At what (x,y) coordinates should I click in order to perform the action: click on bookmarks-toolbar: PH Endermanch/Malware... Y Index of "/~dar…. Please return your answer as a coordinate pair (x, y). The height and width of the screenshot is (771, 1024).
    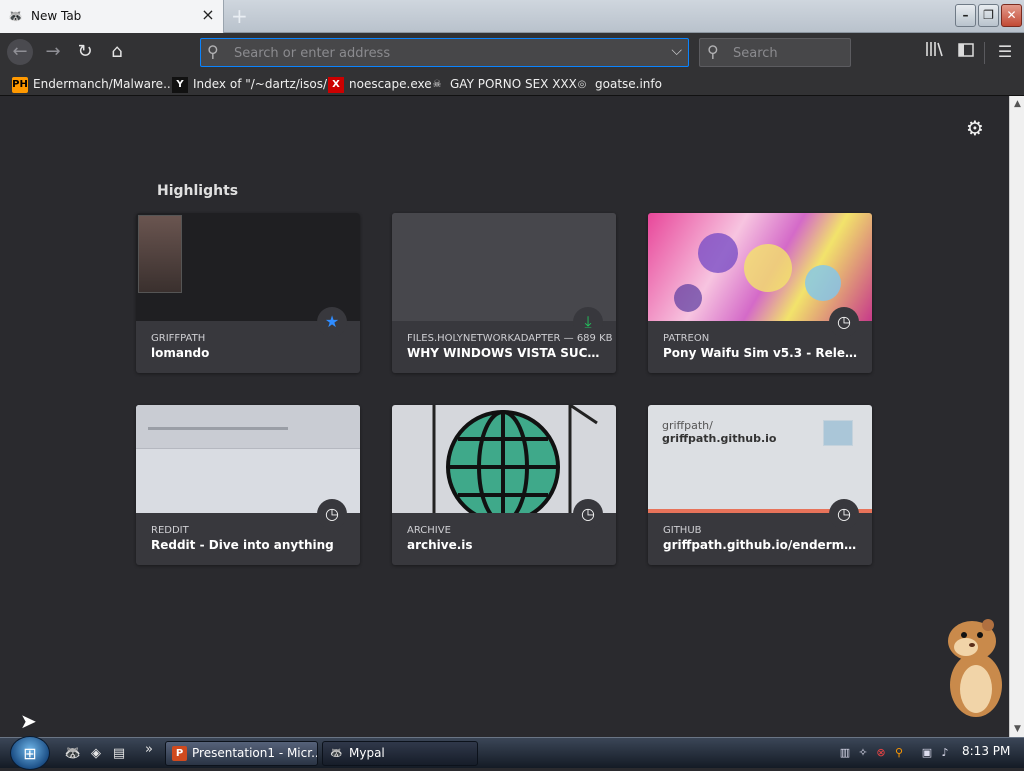
    Looking at the image, I should click on (512, 83).